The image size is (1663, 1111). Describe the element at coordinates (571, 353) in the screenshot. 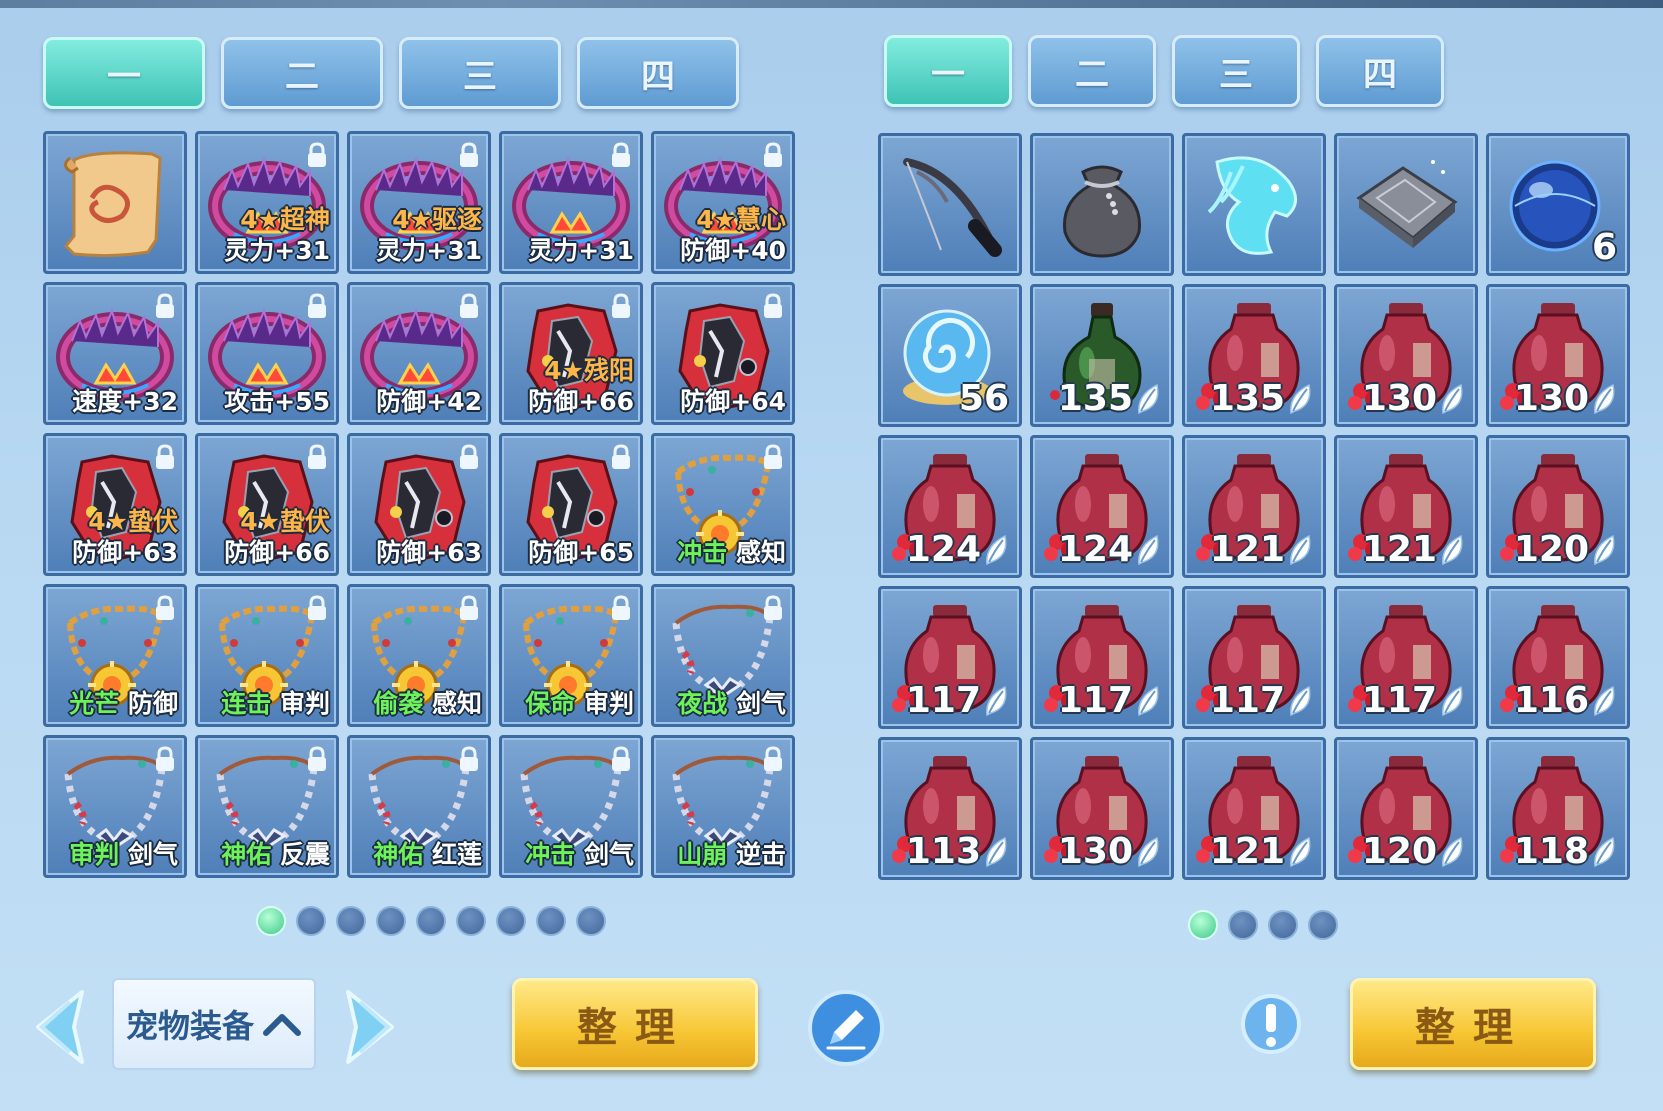

I see `equipment-slot: 4★残阳 防御+66` at that location.